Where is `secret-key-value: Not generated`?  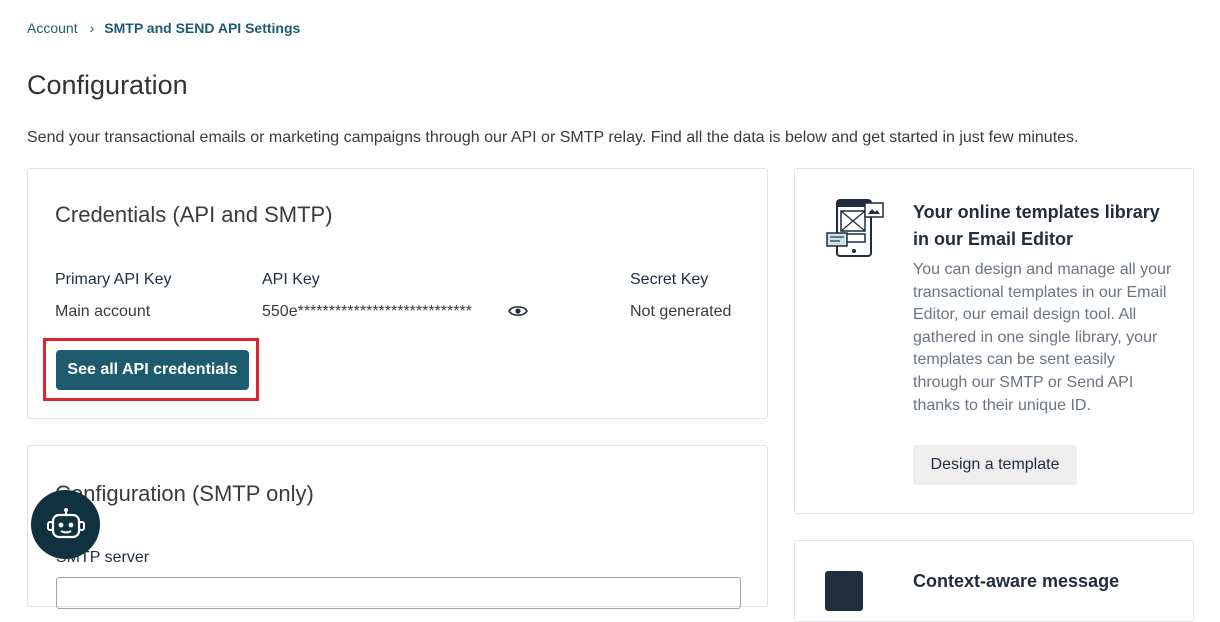 secret-key-value: Not generated is located at coordinates (681, 311).